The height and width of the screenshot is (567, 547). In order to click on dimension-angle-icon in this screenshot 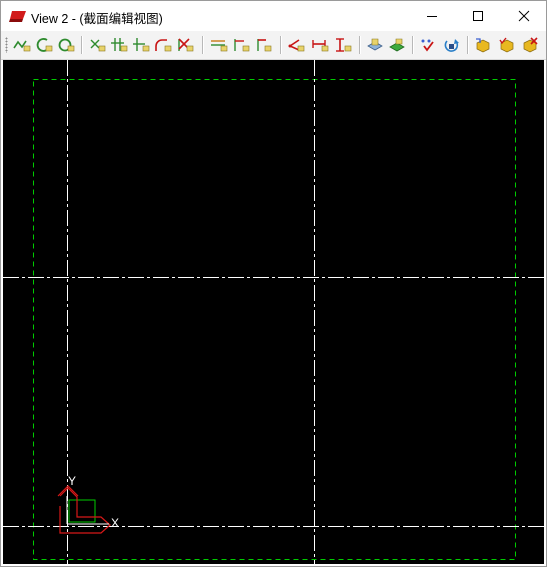, I will do `click(296, 45)`.